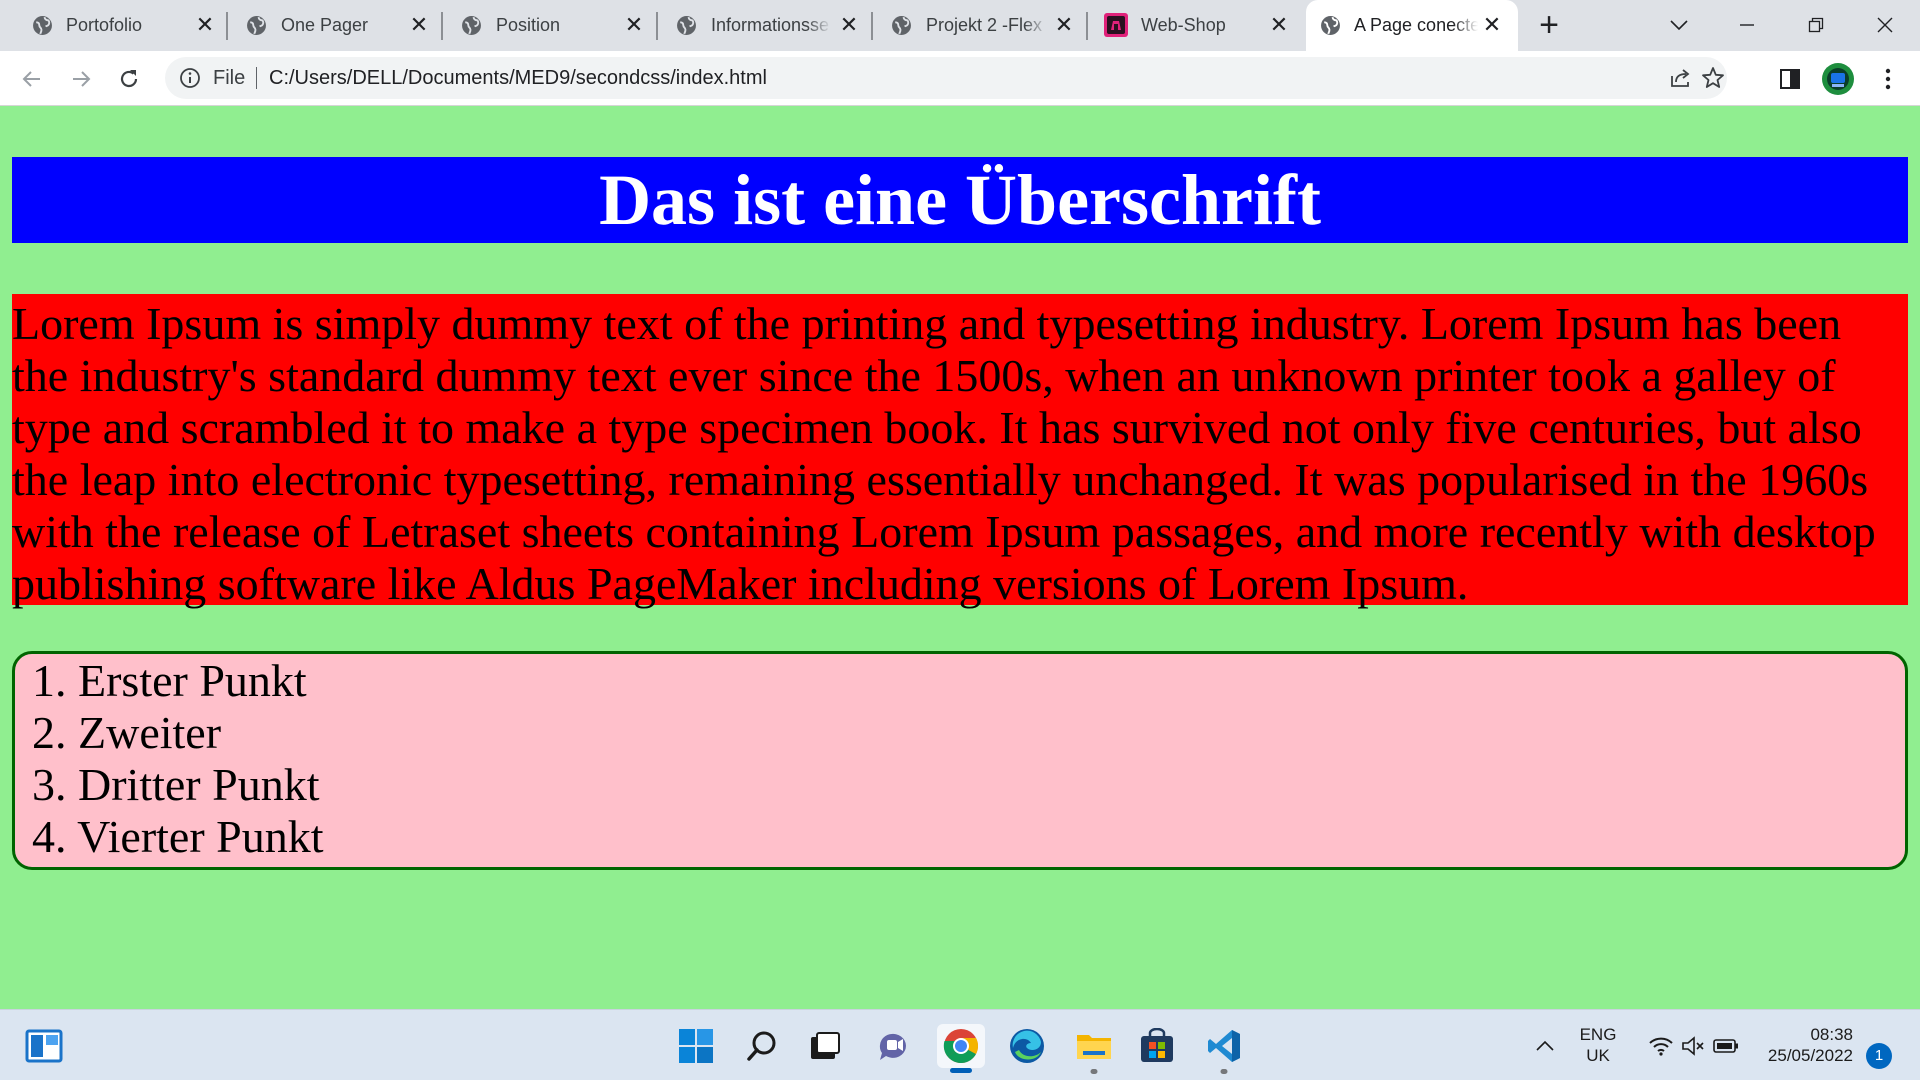  I want to click on store-icon, so click(1157, 1045).